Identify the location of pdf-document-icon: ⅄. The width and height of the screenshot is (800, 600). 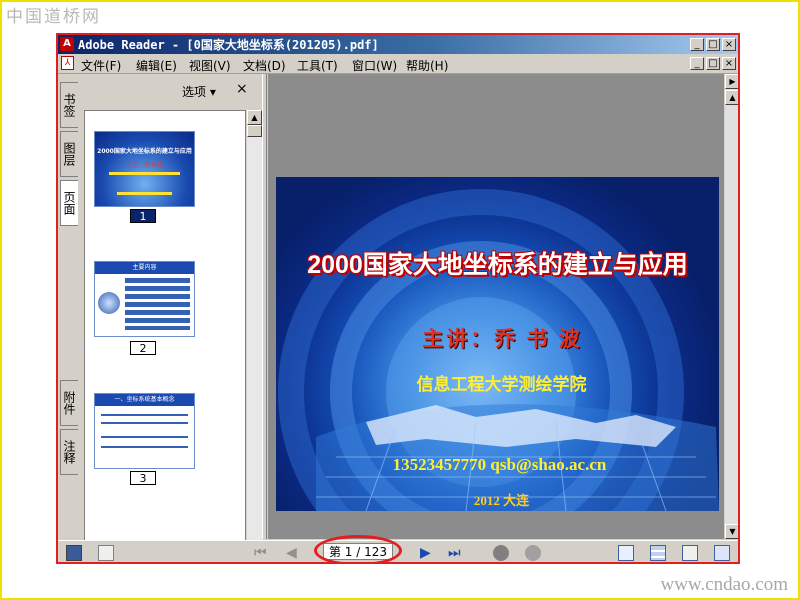
(67, 63).